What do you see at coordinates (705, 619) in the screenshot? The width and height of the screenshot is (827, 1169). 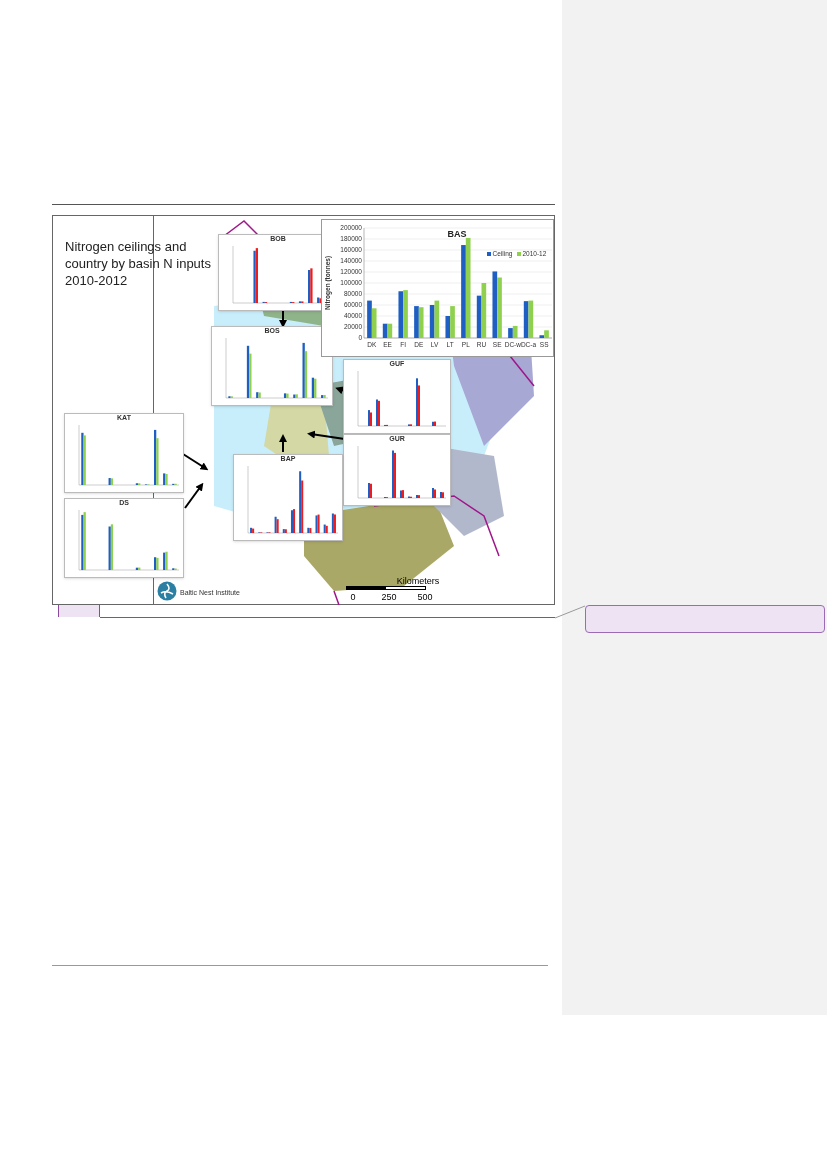 I see `comment-balloon` at bounding box center [705, 619].